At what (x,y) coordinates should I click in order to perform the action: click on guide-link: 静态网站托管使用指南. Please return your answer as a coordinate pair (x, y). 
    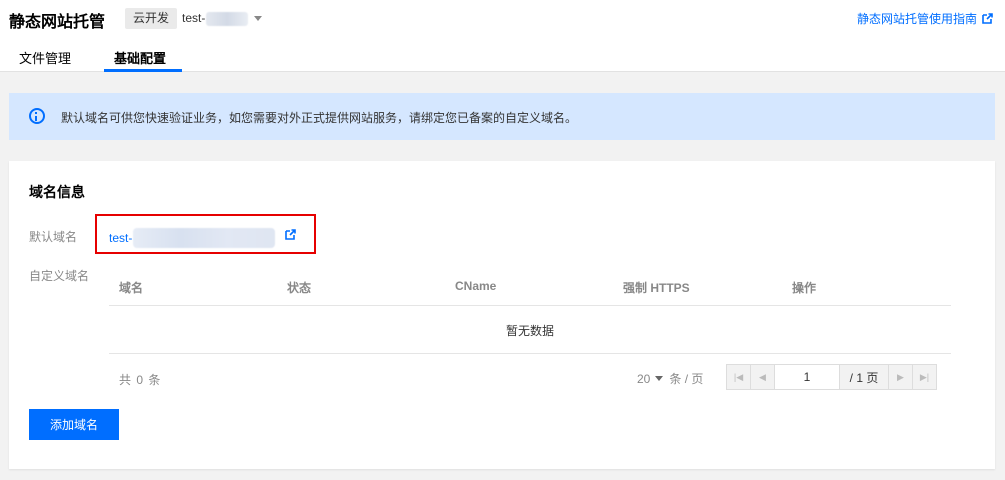
    Looking at the image, I should click on (925, 18).